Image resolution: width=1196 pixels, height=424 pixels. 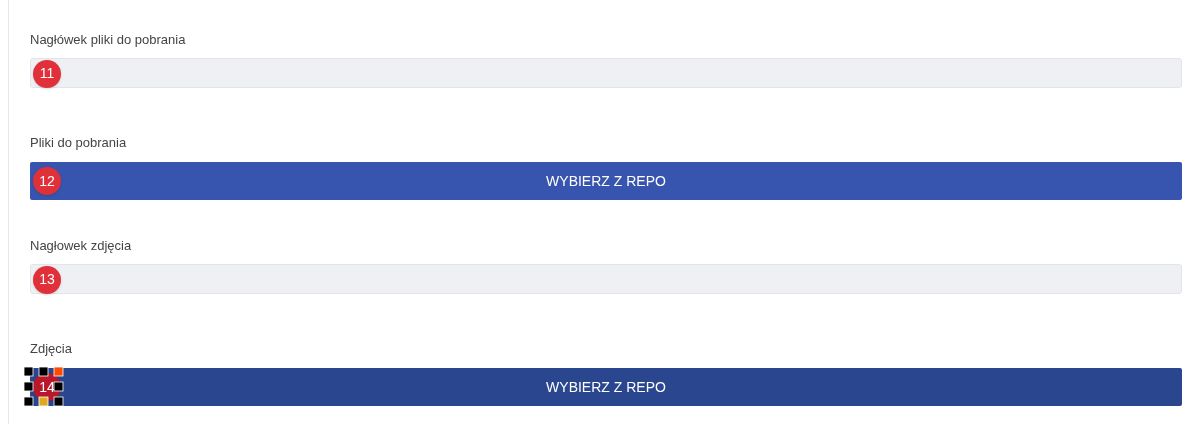 I want to click on field-label: Pliki do pobrania, so click(x=78, y=143).